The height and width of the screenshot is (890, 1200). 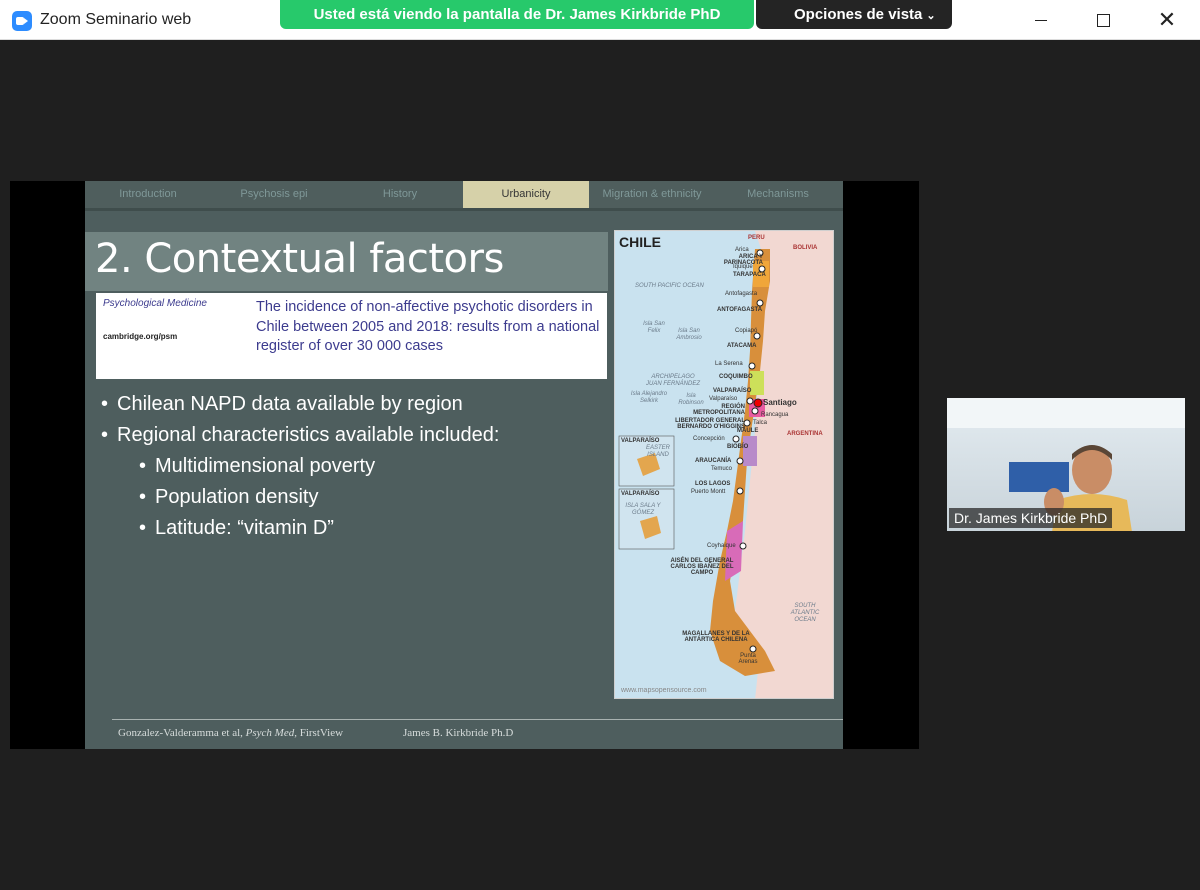 I want to click on sub-bullet-item: • Population density, so click(x=229, y=497).